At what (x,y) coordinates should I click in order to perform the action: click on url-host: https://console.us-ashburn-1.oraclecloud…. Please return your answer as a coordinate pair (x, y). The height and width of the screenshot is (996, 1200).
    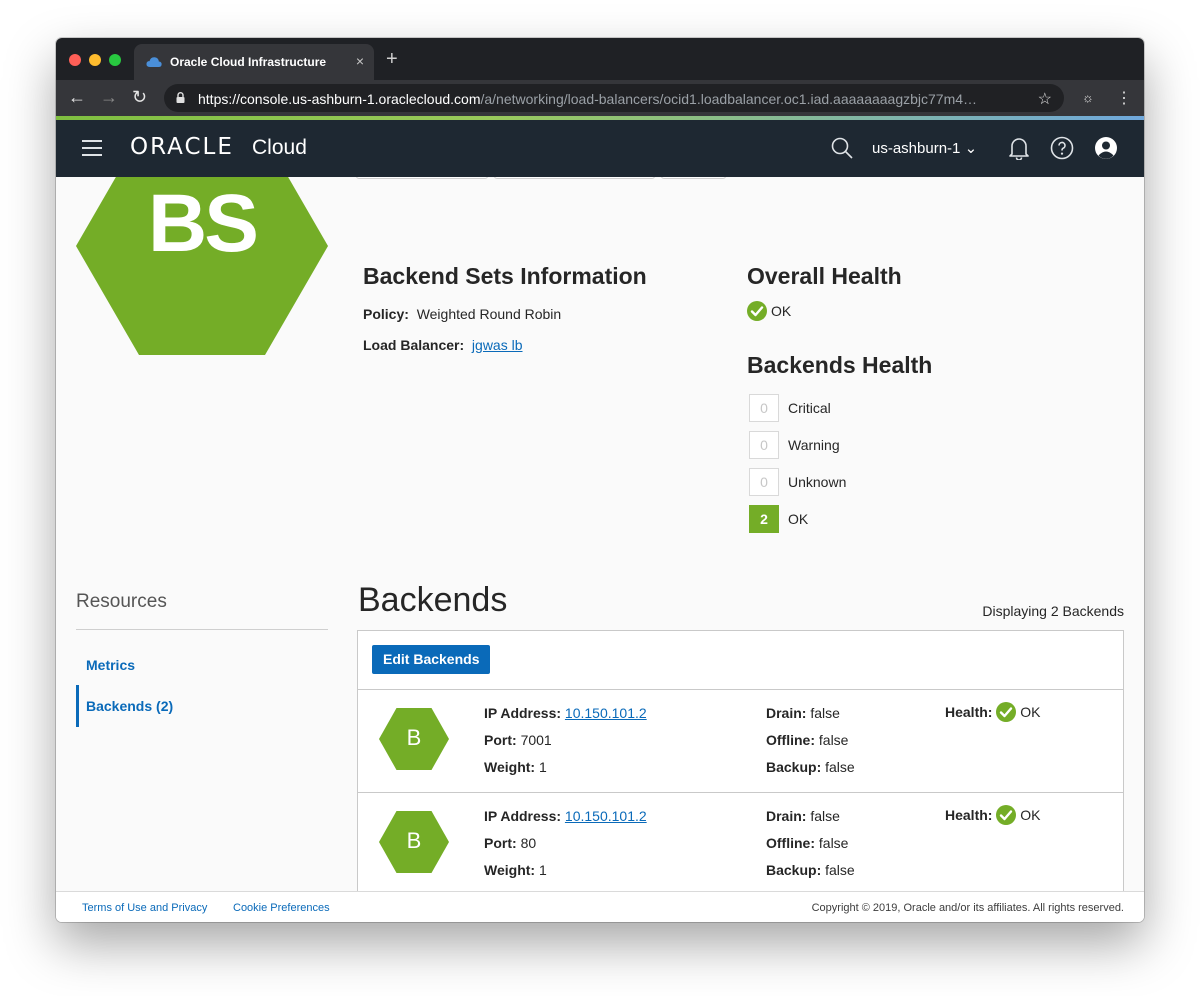
    Looking at the image, I should click on (339, 99).